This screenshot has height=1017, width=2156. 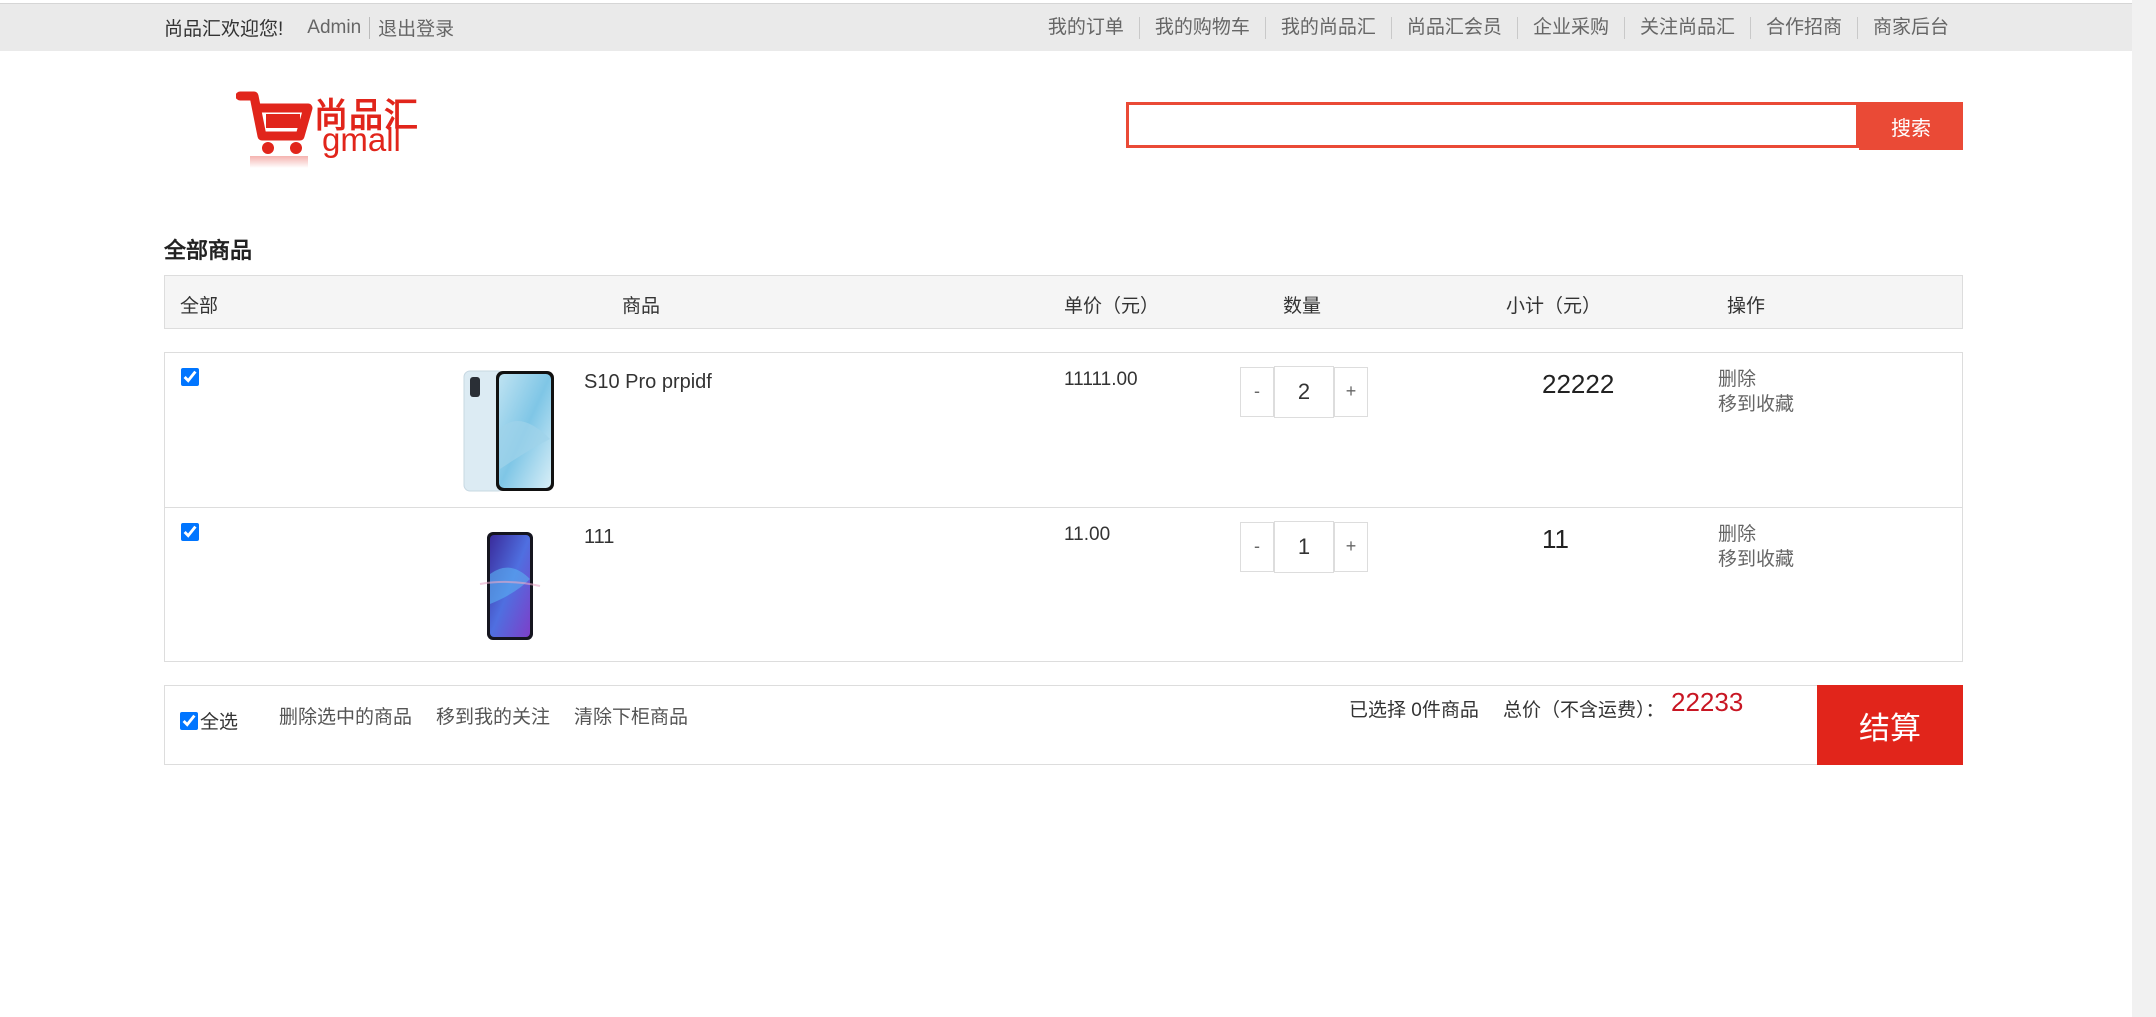 I want to click on col-all: 全部, so click(x=199, y=306).